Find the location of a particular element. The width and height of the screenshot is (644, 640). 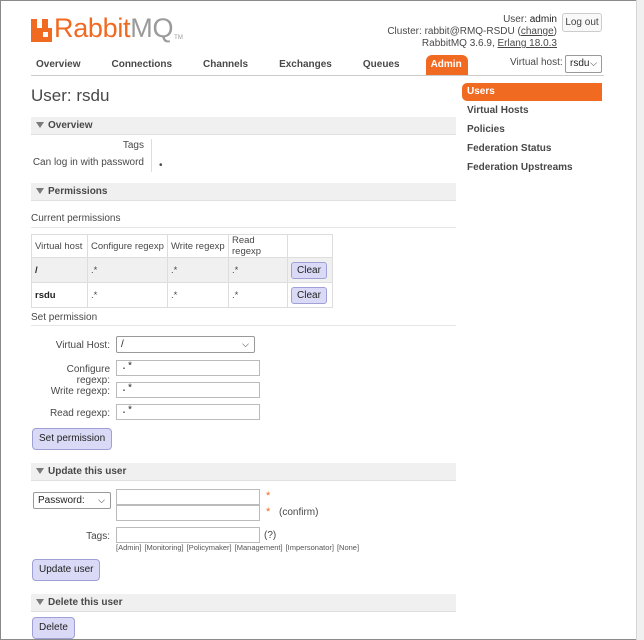

tag-option-none: [None] is located at coordinates (348, 547).